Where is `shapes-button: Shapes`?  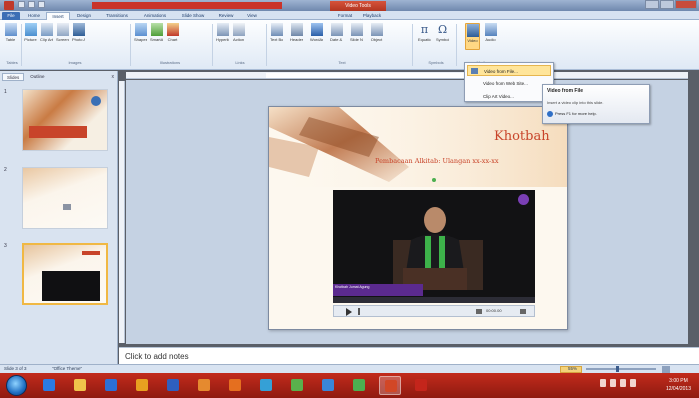 shapes-button: Shapes is located at coordinates (140, 36).